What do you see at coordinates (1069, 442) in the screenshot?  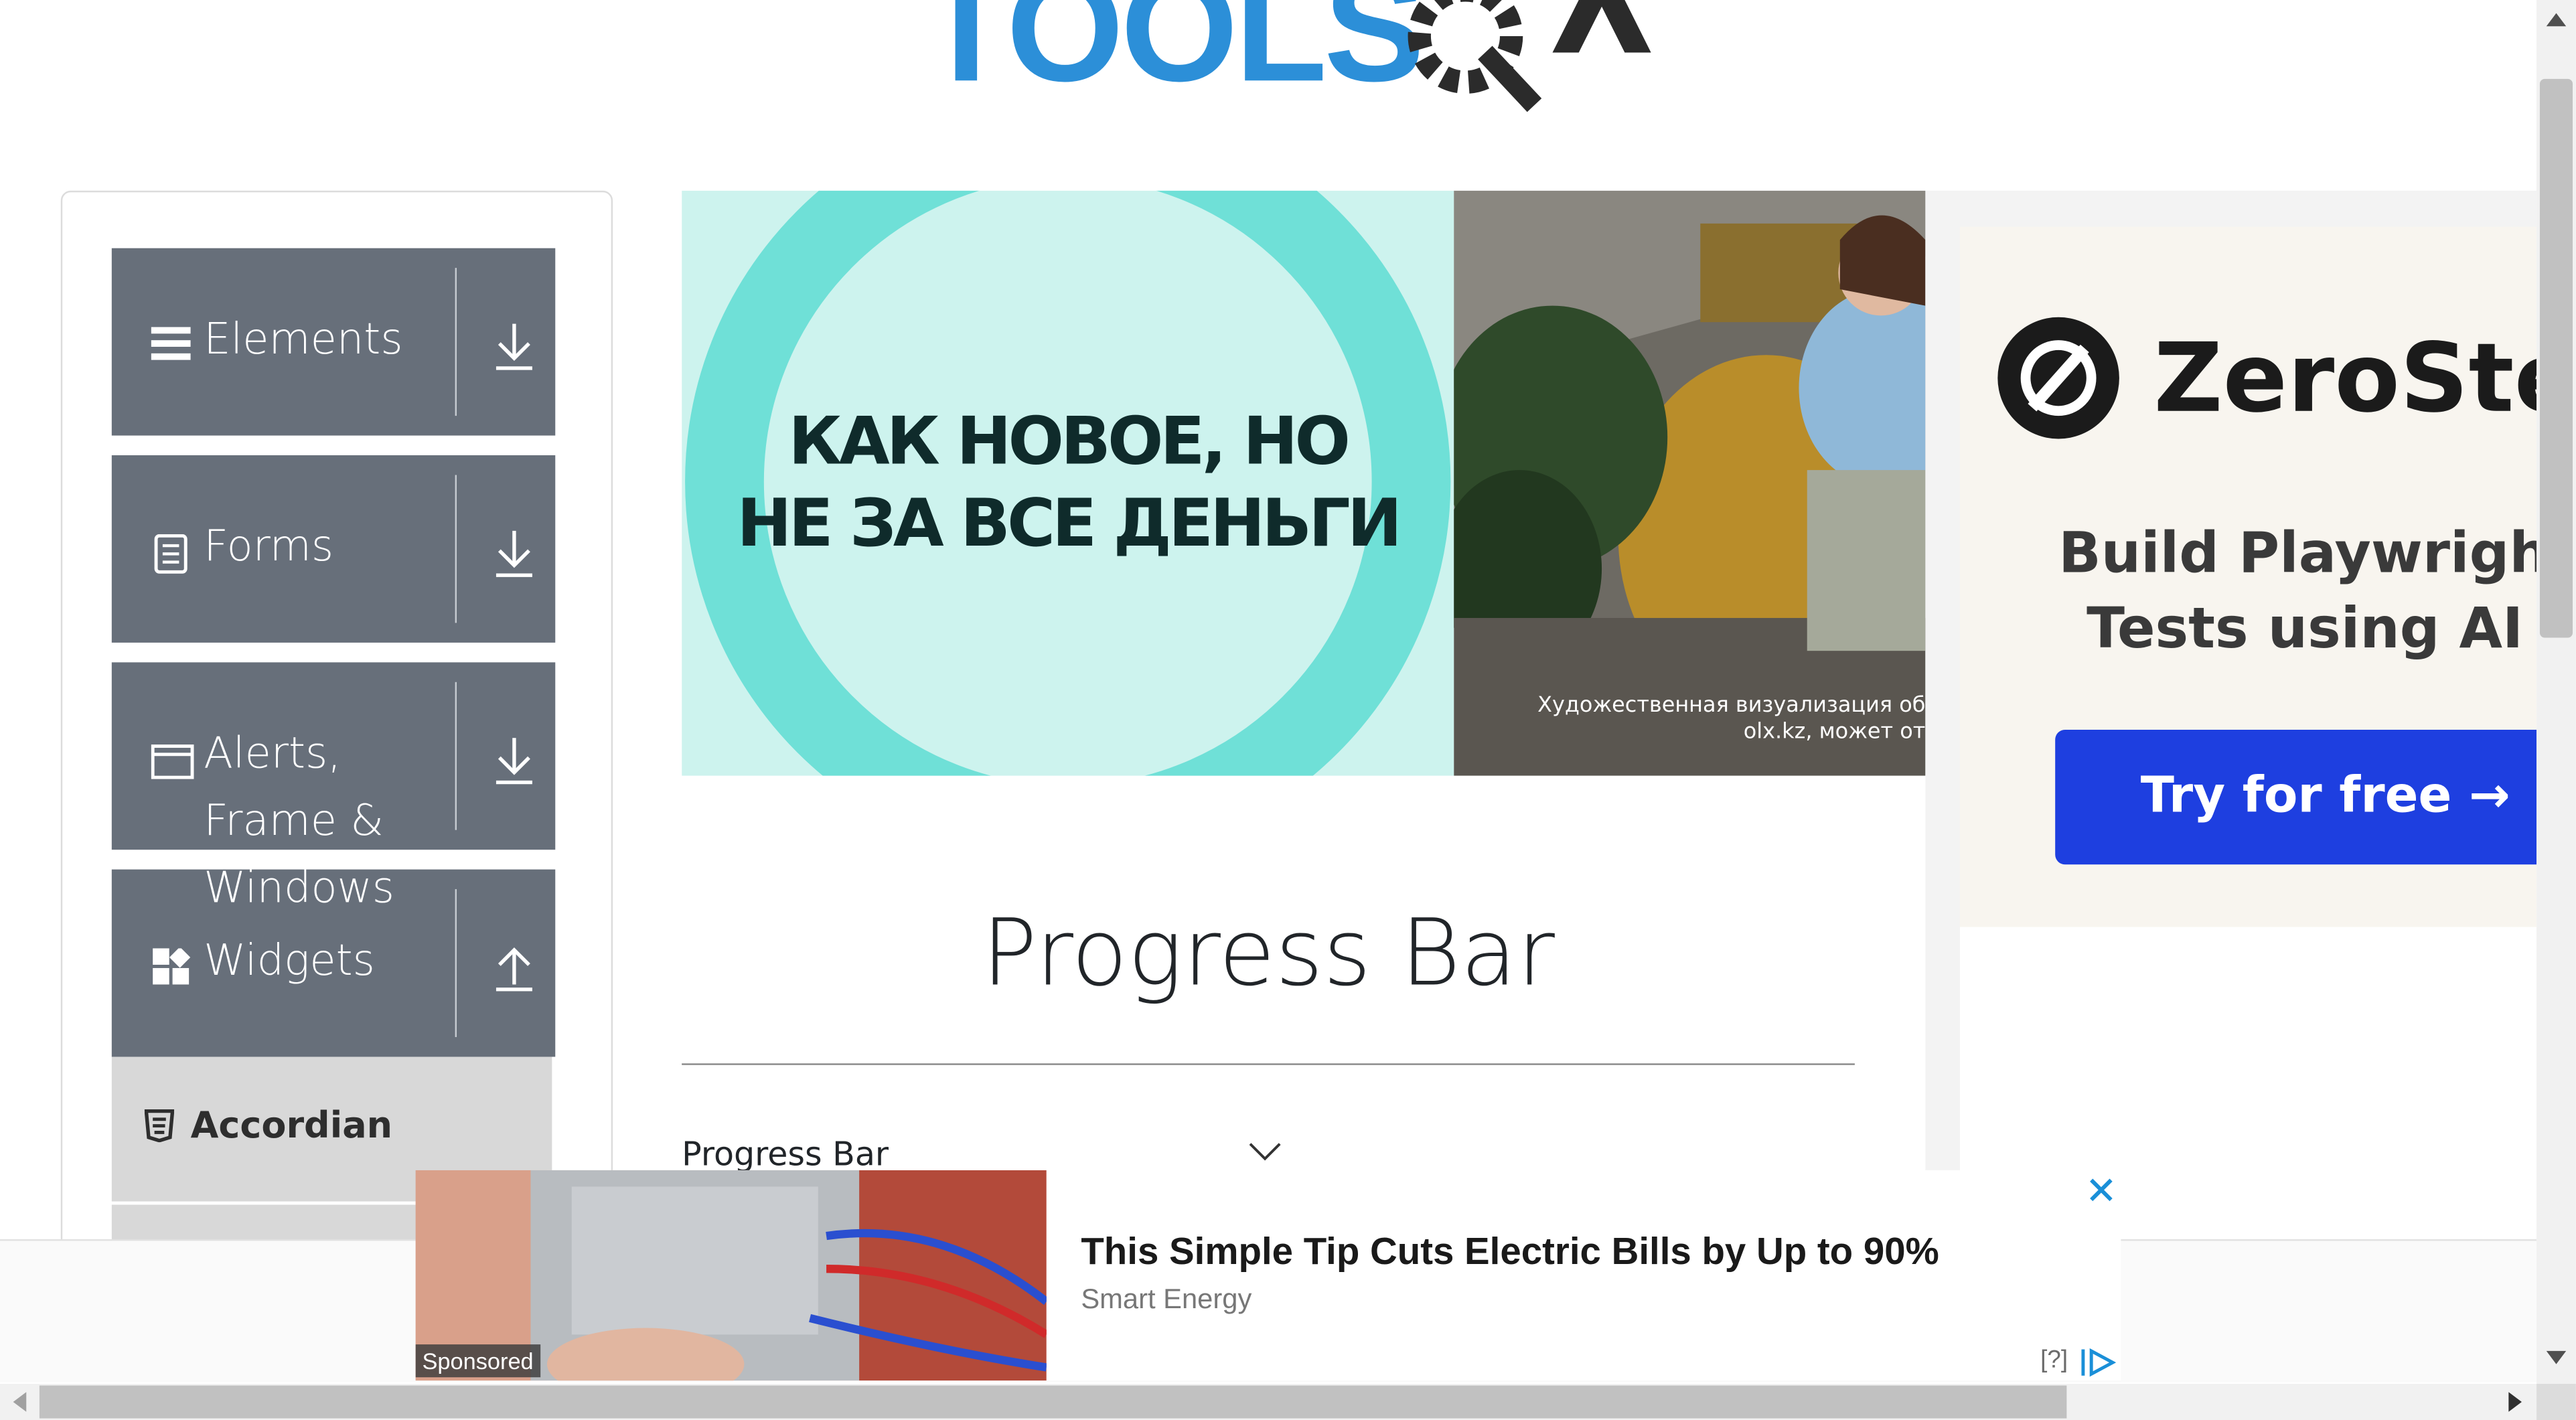 I see `ad-headline-line1: КАК НОВОЕ, НО` at bounding box center [1069, 442].